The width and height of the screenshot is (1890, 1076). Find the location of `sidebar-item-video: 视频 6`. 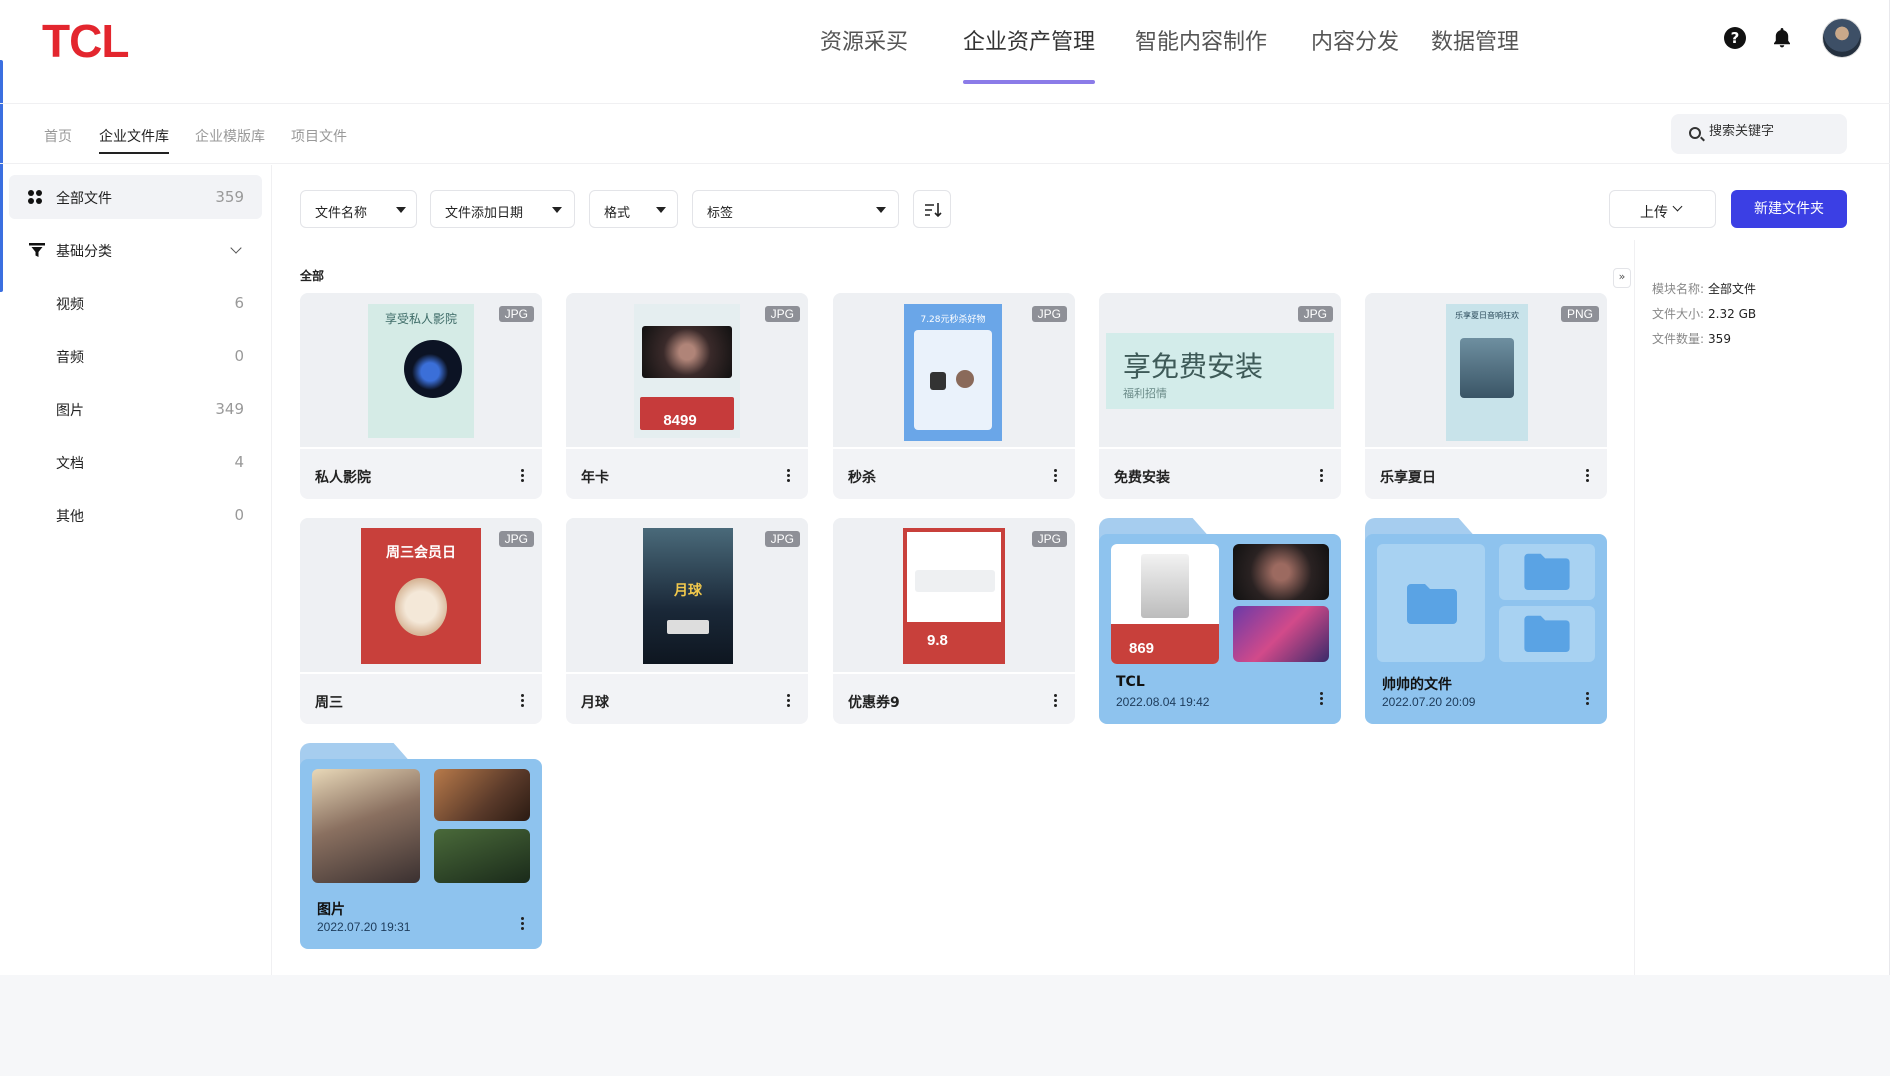

sidebar-item-video: 视频 6 is located at coordinates (135, 303).